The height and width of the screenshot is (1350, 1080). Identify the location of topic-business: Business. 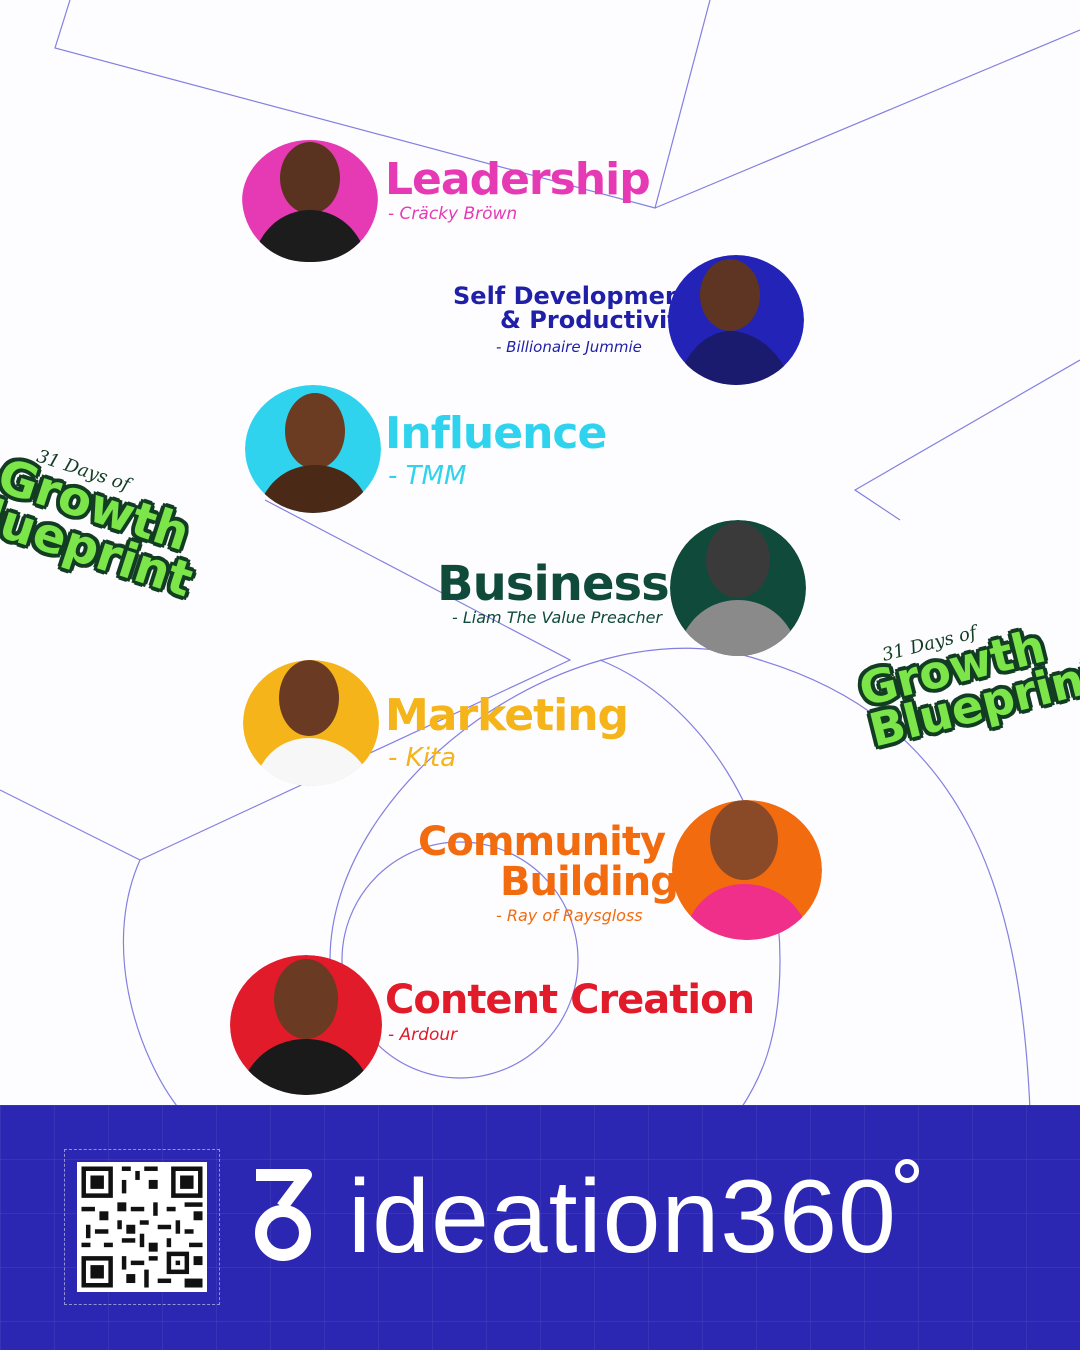
(553, 584).